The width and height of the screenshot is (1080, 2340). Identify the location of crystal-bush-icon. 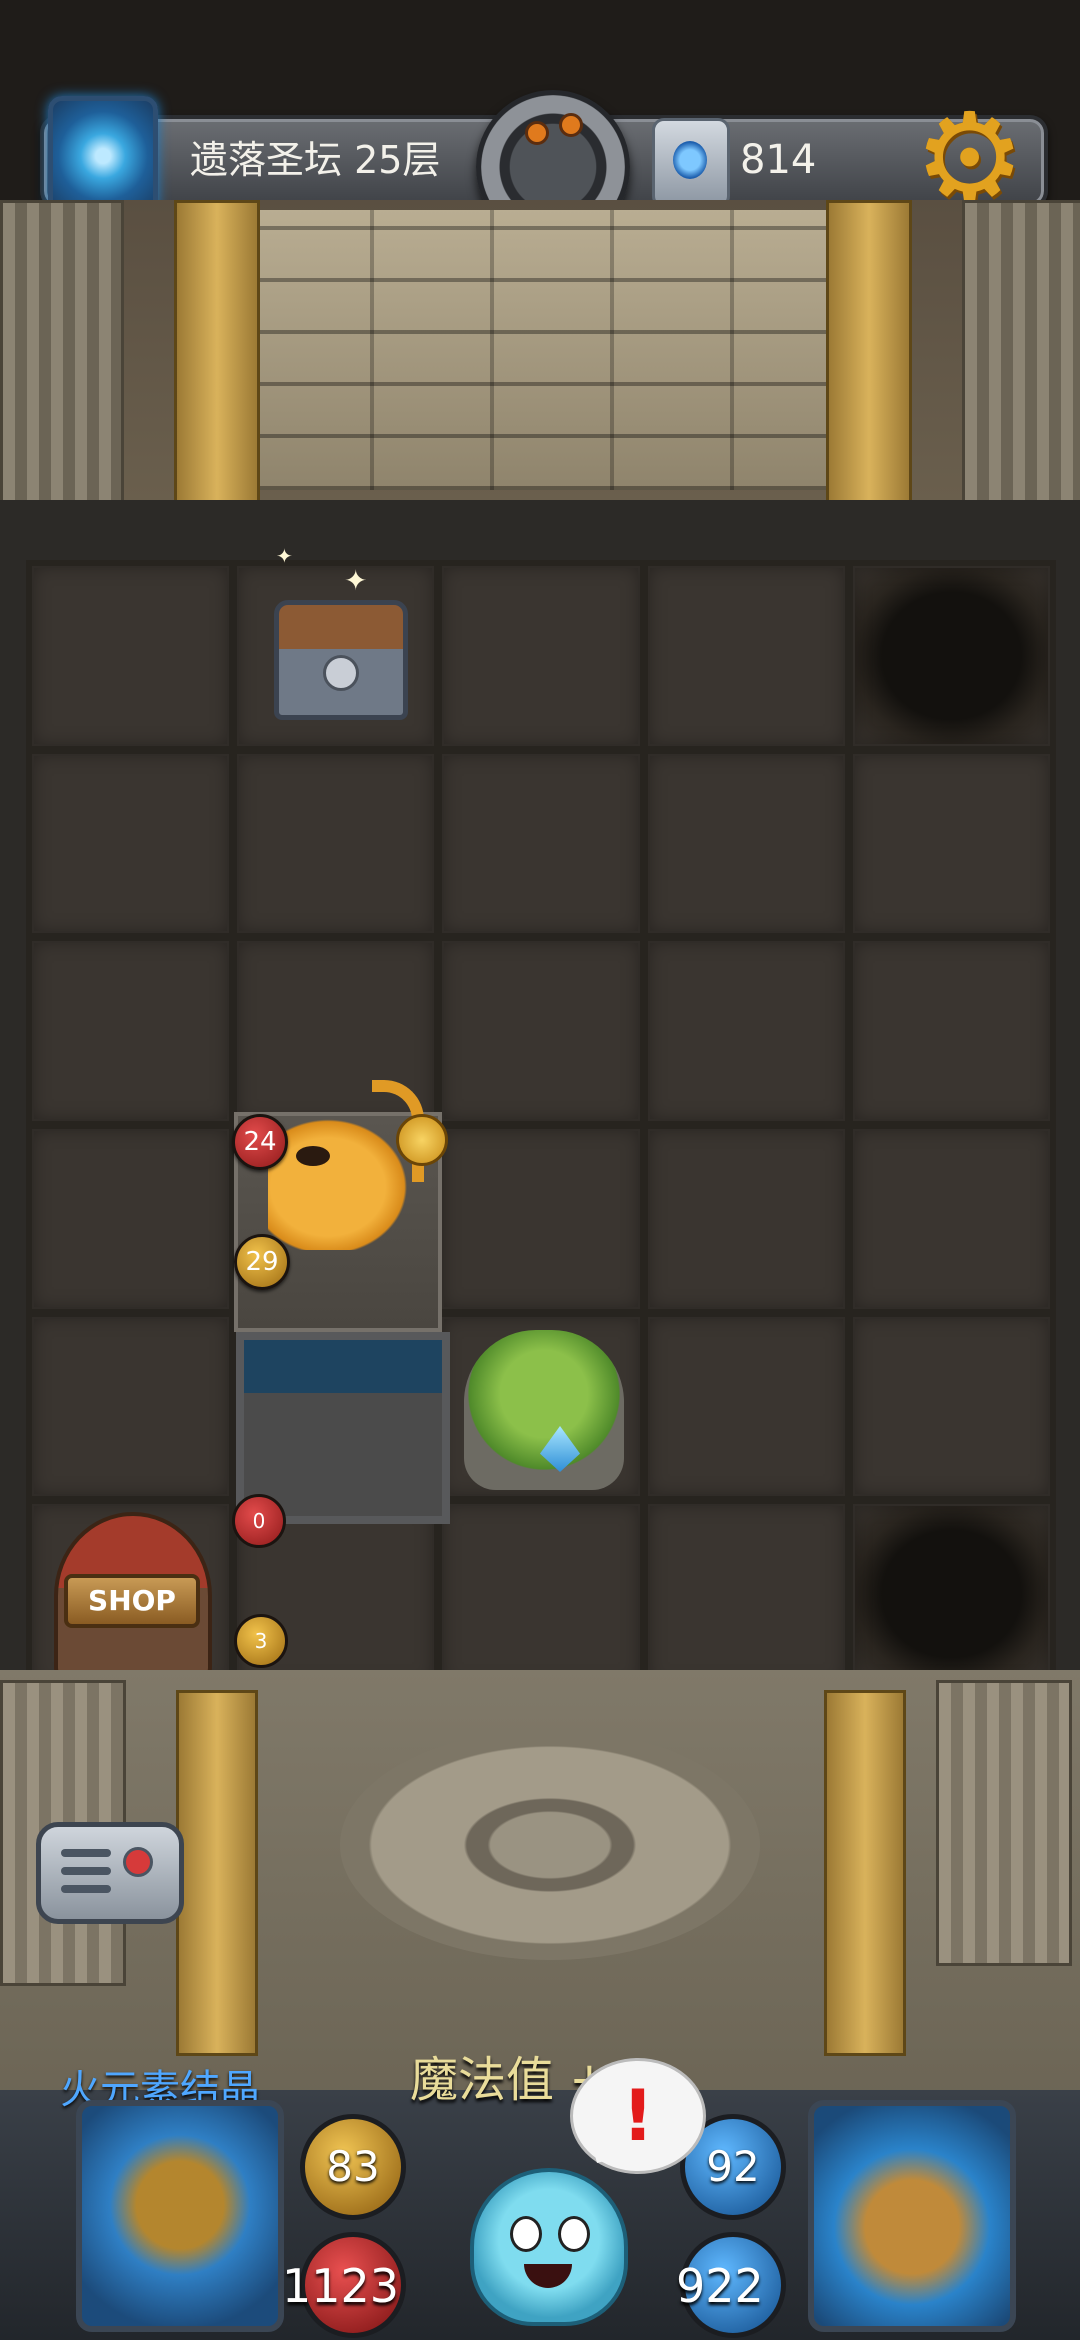
(544, 1410).